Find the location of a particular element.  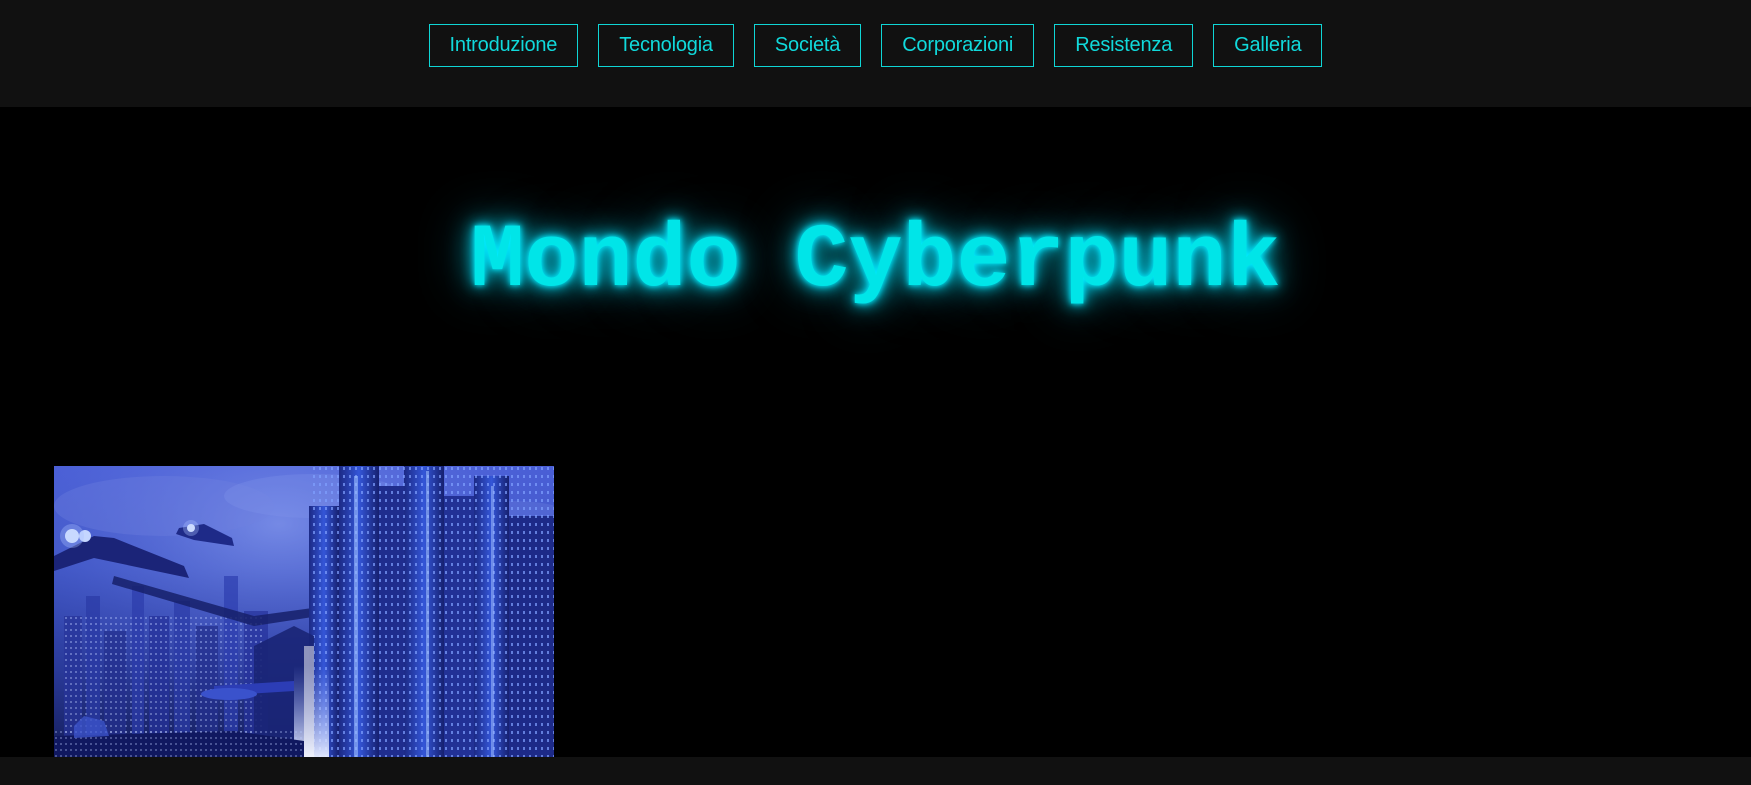

nav-link-corporazioni: Corporazioni is located at coordinates (958, 45).